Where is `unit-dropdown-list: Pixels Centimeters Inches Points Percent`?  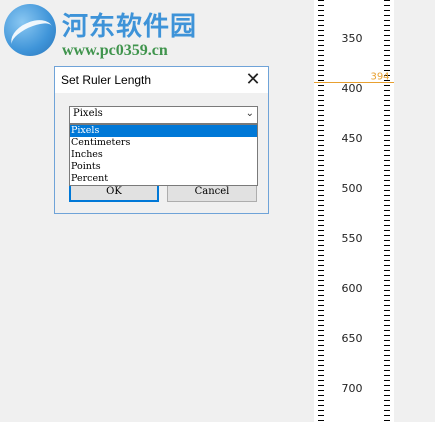 unit-dropdown-list: Pixels Centimeters Inches Points Percent is located at coordinates (163, 155).